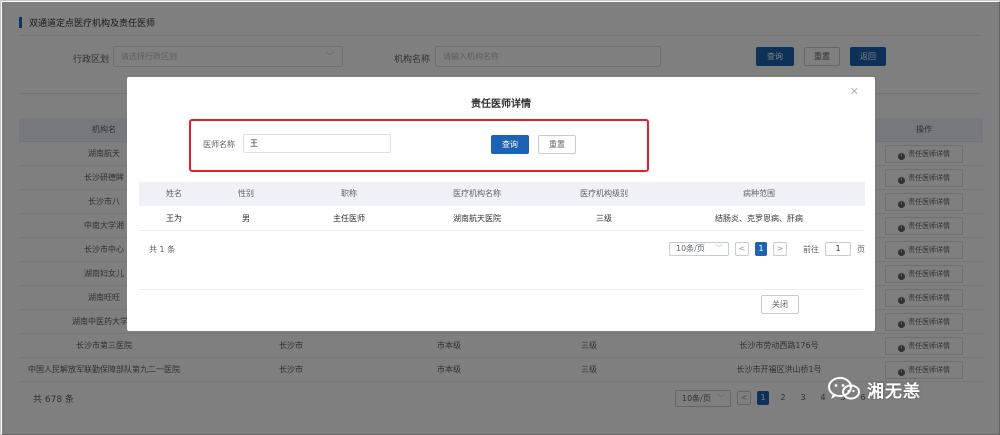  I want to click on doctor-table-header: 姓名 性别 职称 医疗机构名称 医疗机构级别 病种范围, so click(502, 194).